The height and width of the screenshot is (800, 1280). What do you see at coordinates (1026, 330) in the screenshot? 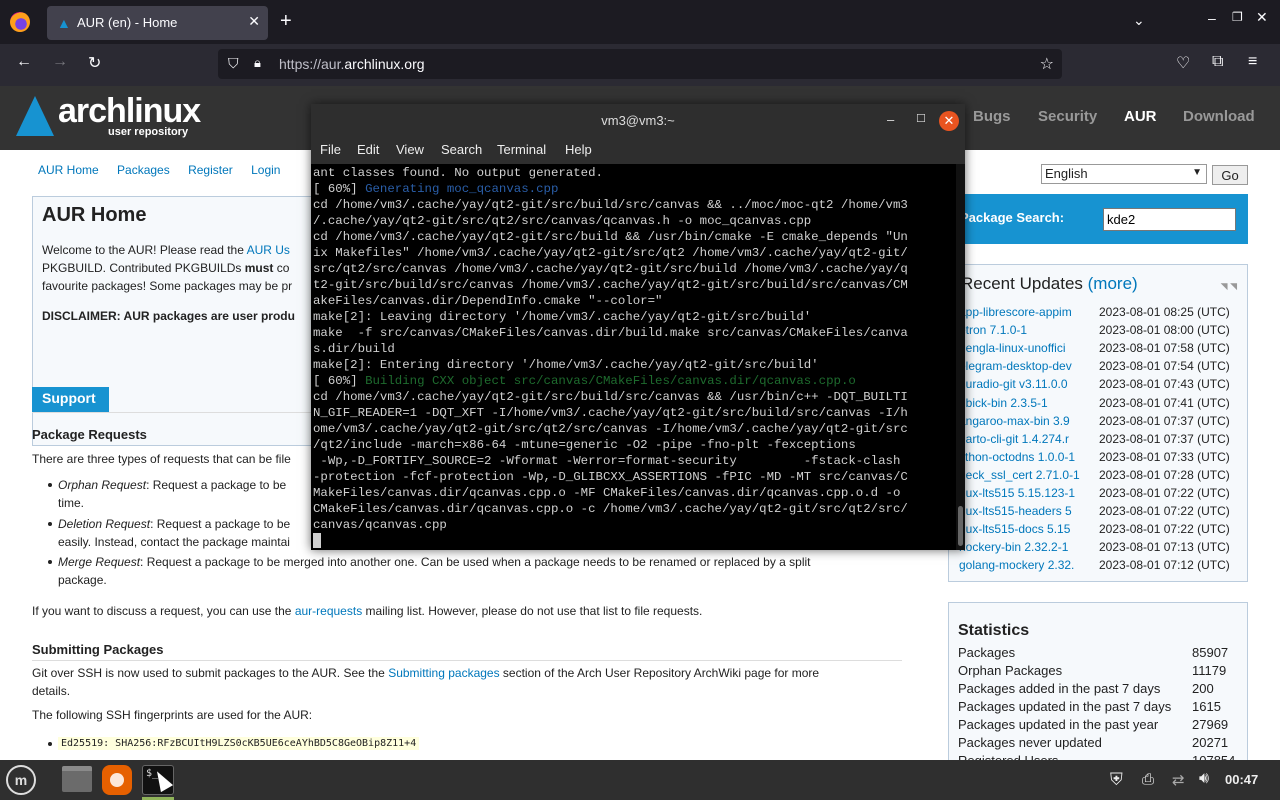
I see `update-package-link: etron 7.1.0-1` at bounding box center [1026, 330].